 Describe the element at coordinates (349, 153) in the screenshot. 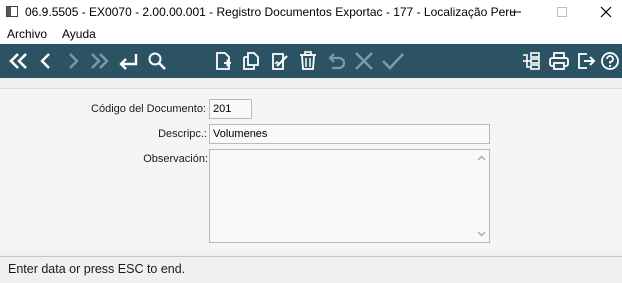

I see `observacion-text` at that location.